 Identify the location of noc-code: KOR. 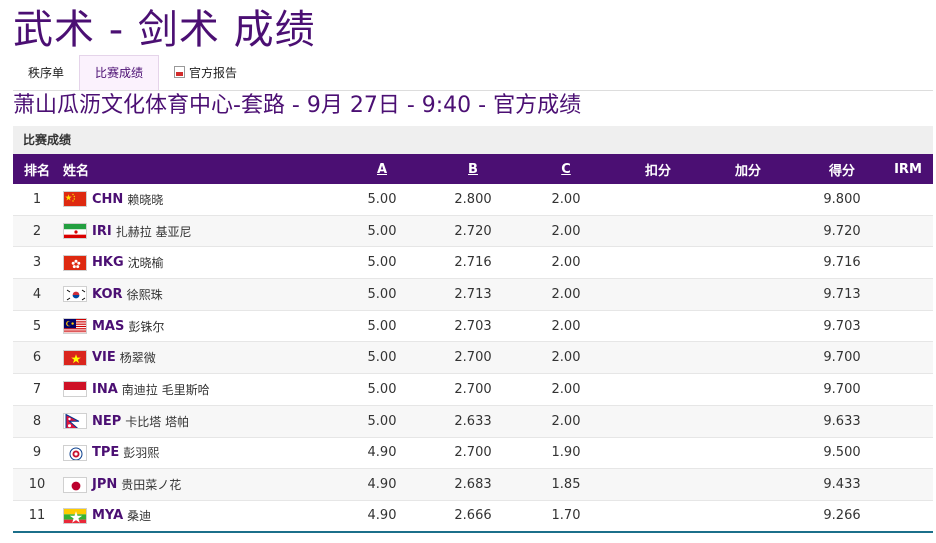
(107, 294).